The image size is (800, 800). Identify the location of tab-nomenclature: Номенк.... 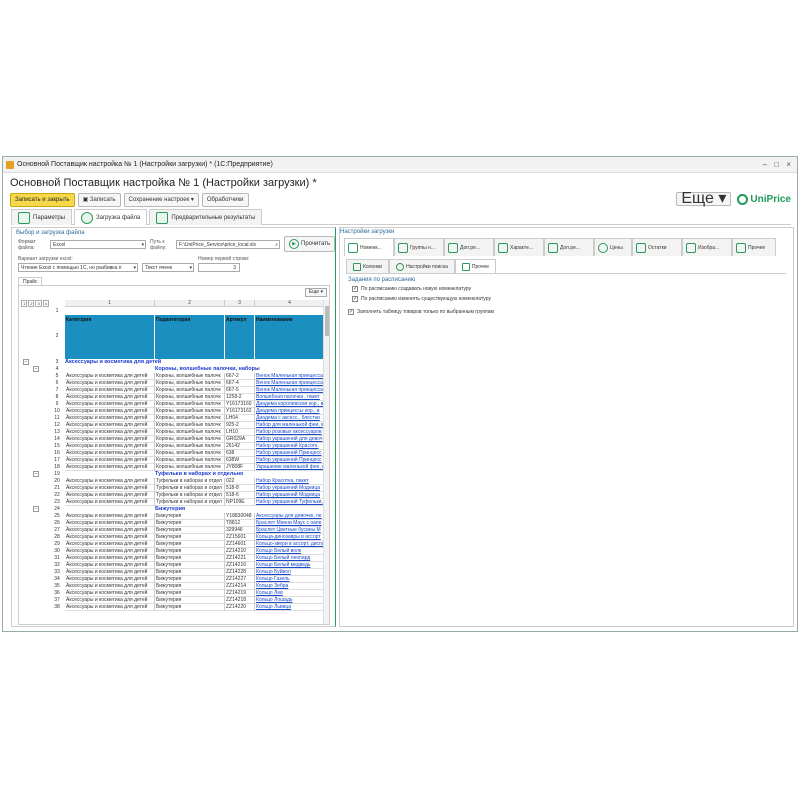
(369, 247).